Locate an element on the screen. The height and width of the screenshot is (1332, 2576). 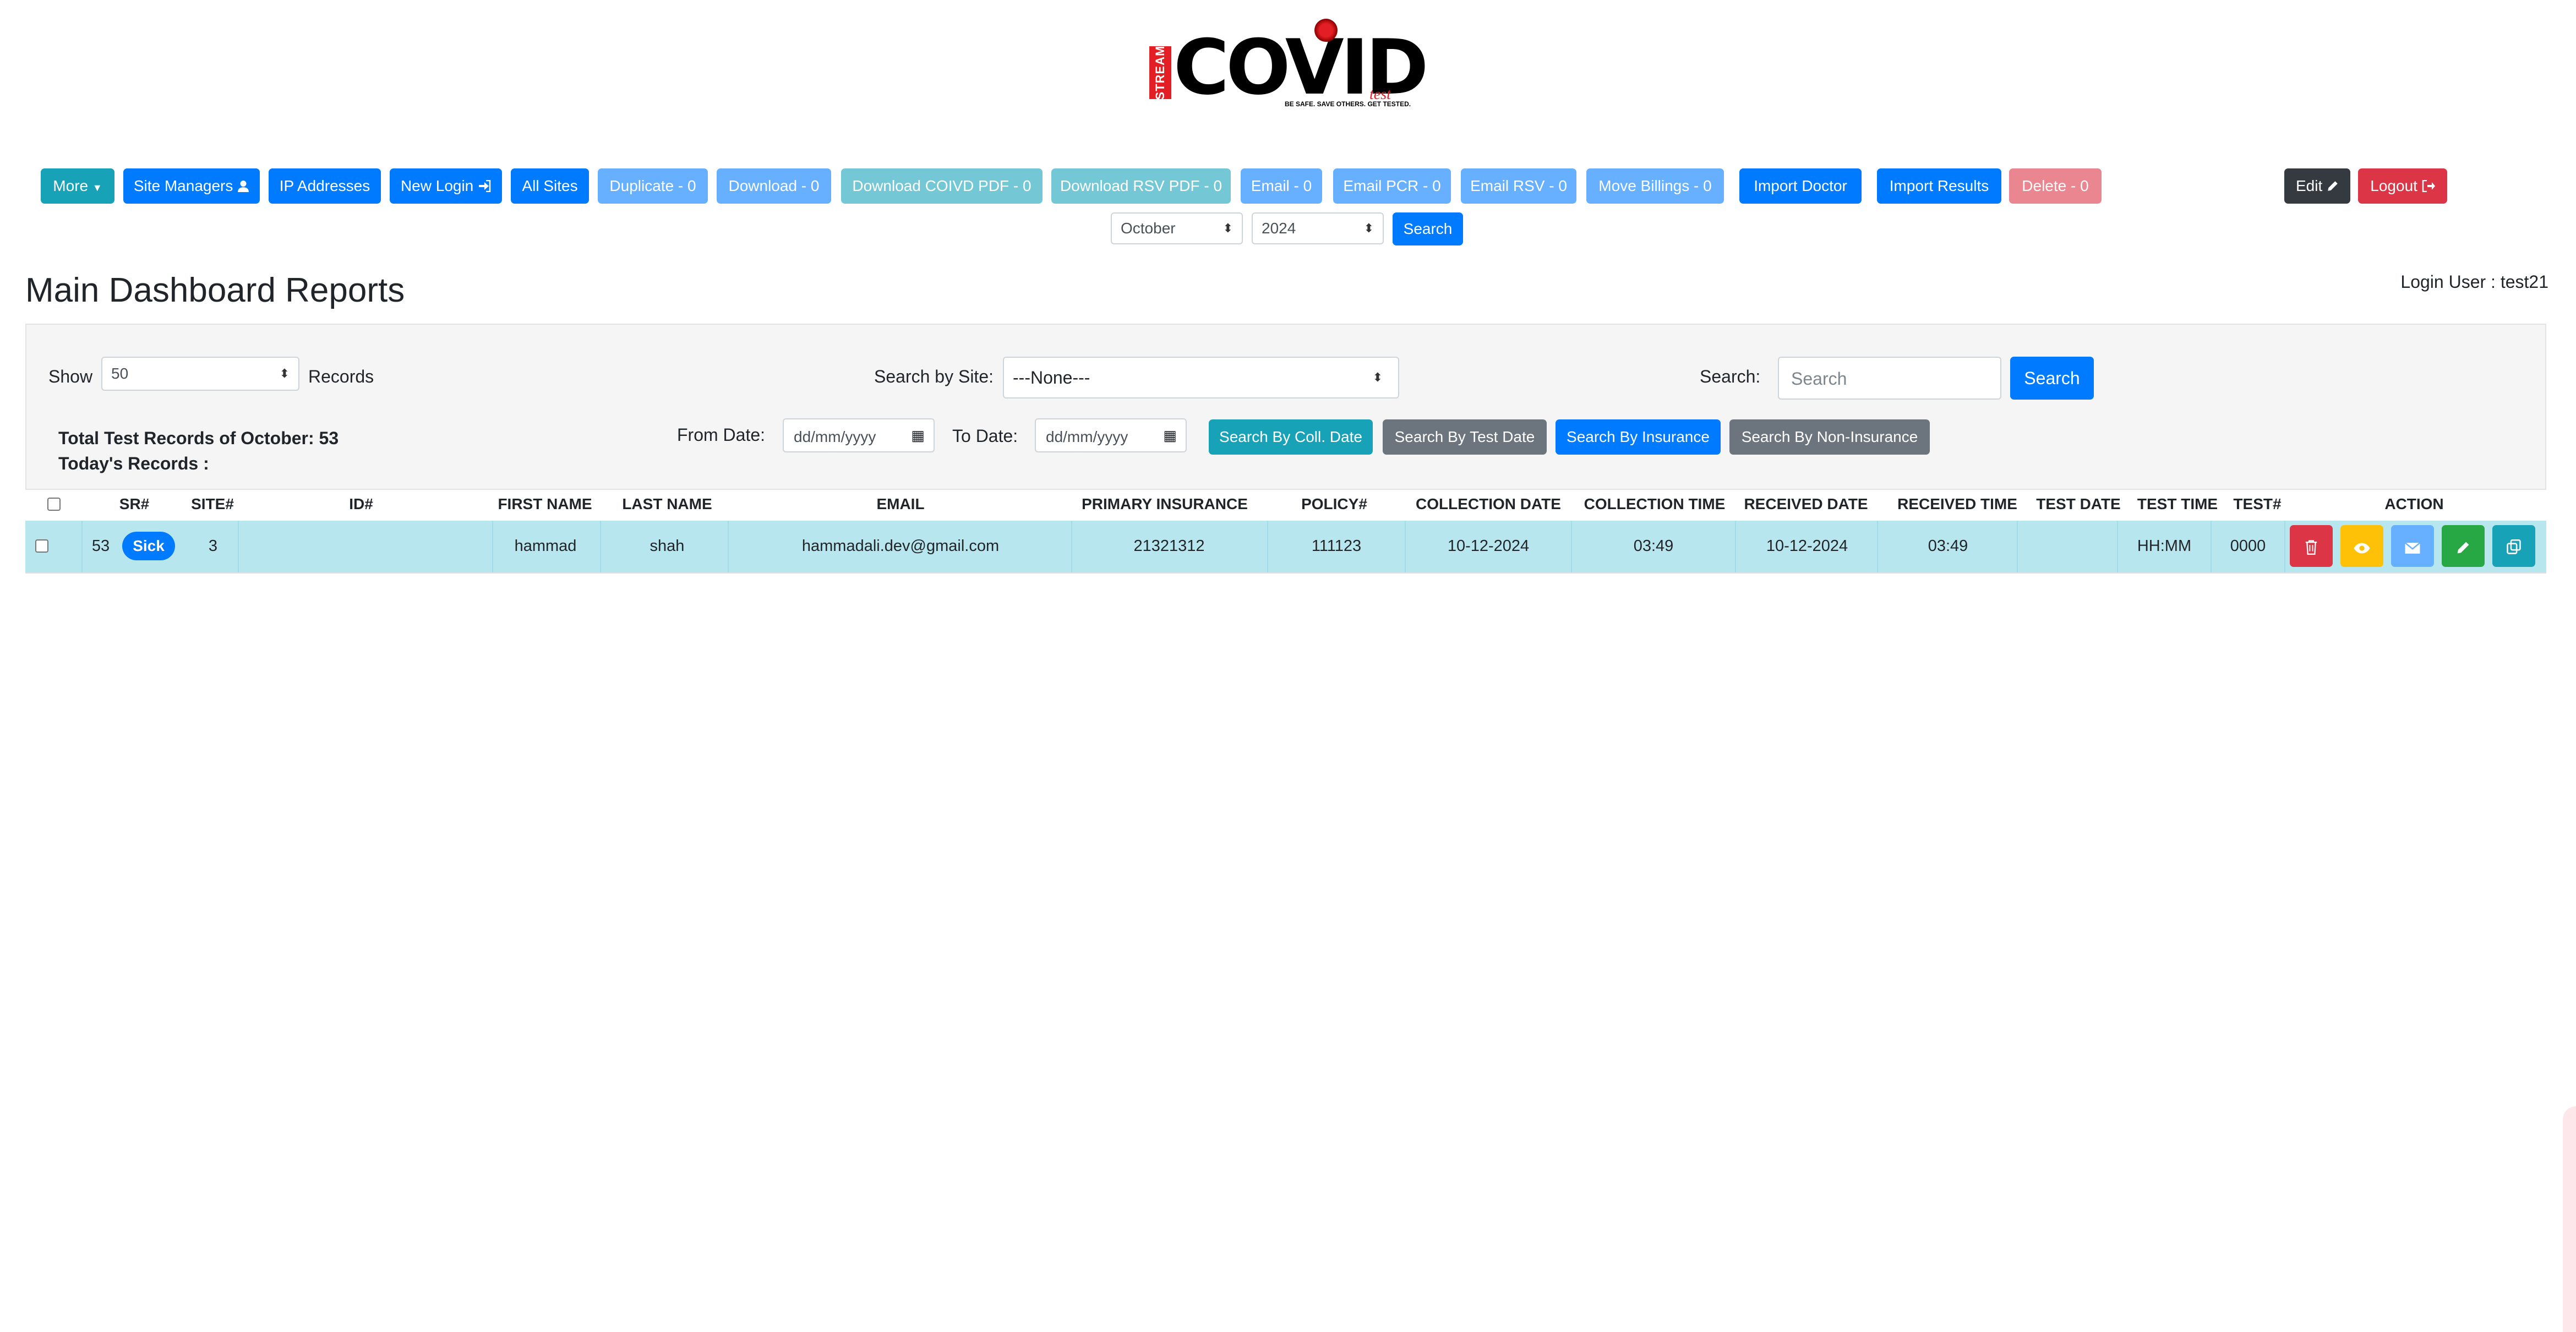
header-id: ID# is located at coordinates (361, 503).